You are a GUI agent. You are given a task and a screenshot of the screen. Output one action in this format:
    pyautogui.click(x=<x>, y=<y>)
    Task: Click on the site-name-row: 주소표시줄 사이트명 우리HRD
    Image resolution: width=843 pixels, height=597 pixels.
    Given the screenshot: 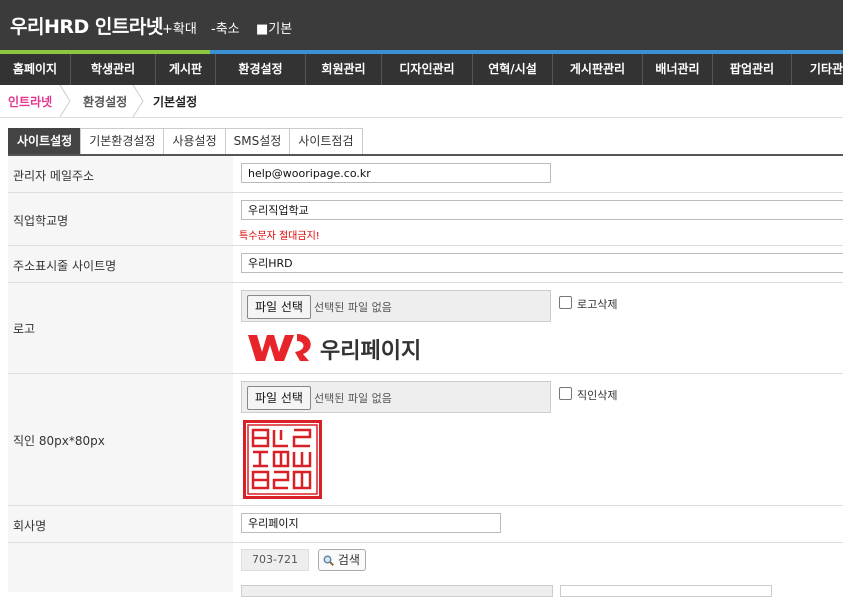 What is the action you would take?
    pyautogui.click(x=425, y=264)
    